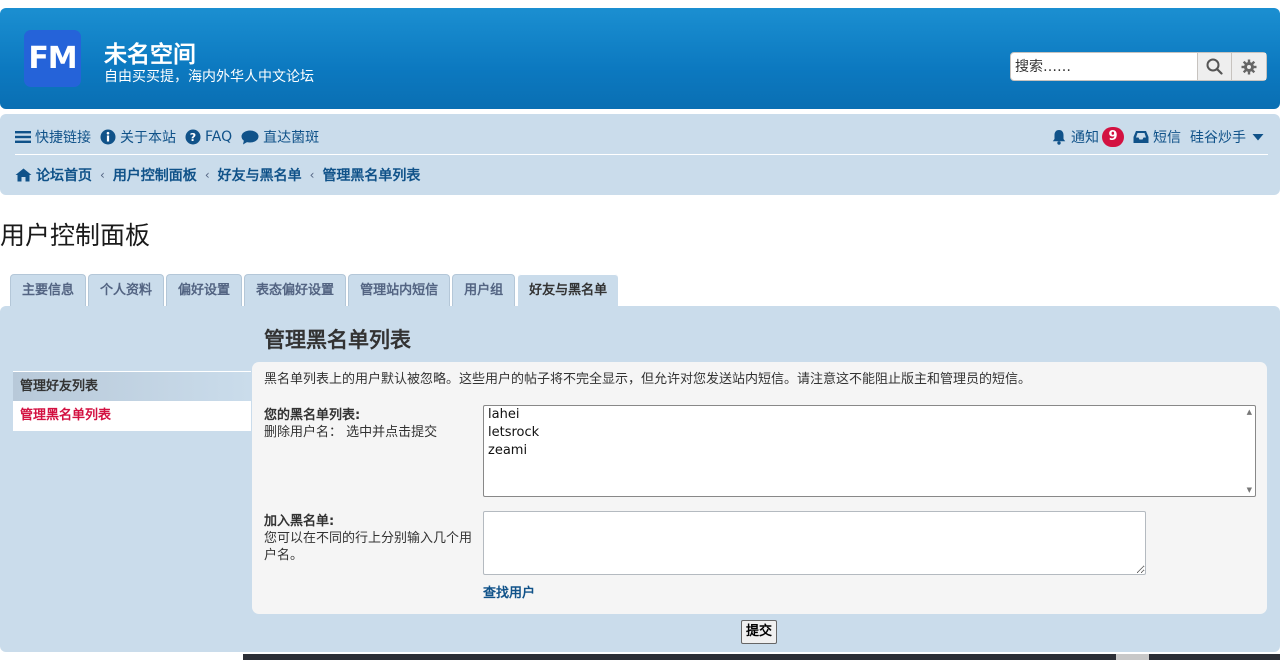 The height and width of the screenshot is (660, 1280). Describe the element at coordinates (209, 77) in the screenshot. I see `site-description: 自由买买提，海内外华人中文论坛` at that location.